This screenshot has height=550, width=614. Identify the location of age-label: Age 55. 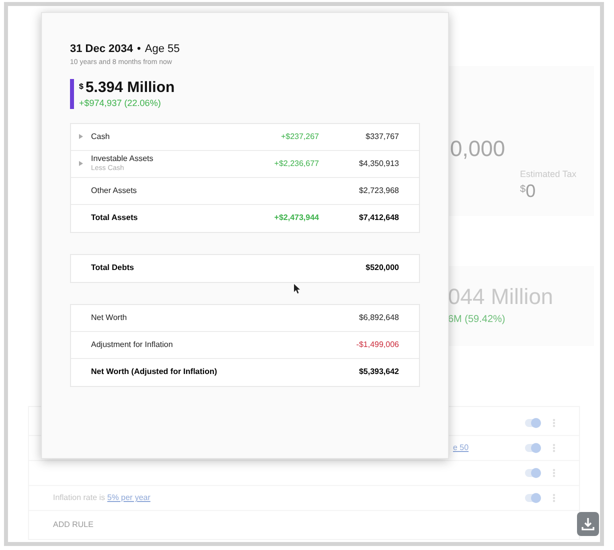
(162, 49).